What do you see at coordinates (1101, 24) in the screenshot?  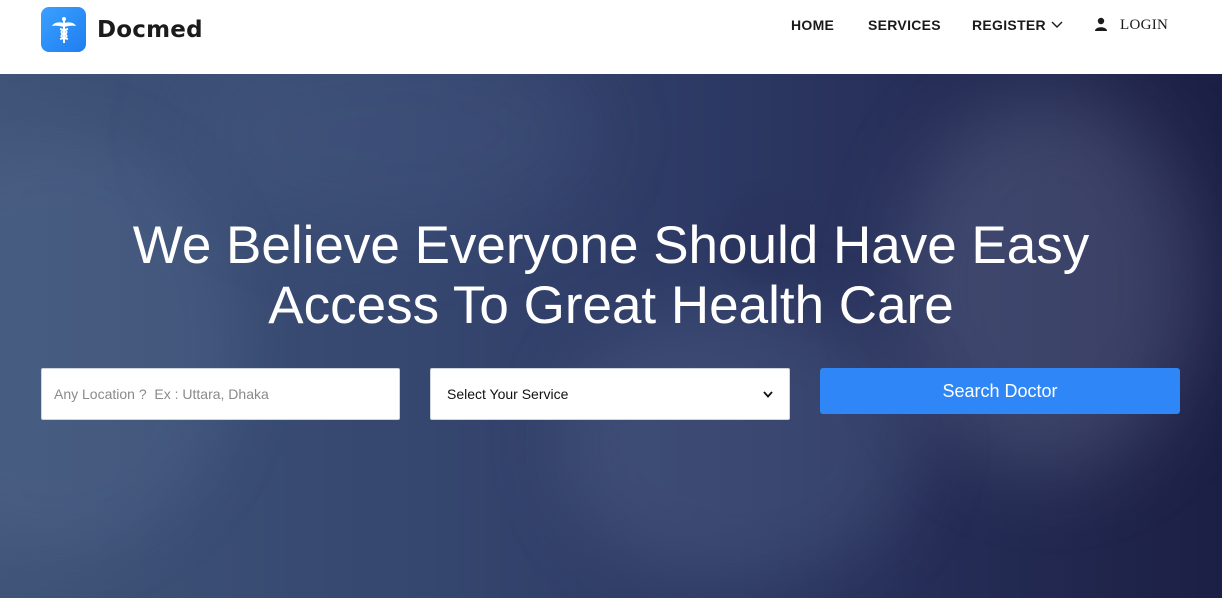 I see `user-icon` at bounding box center [1101, 24].